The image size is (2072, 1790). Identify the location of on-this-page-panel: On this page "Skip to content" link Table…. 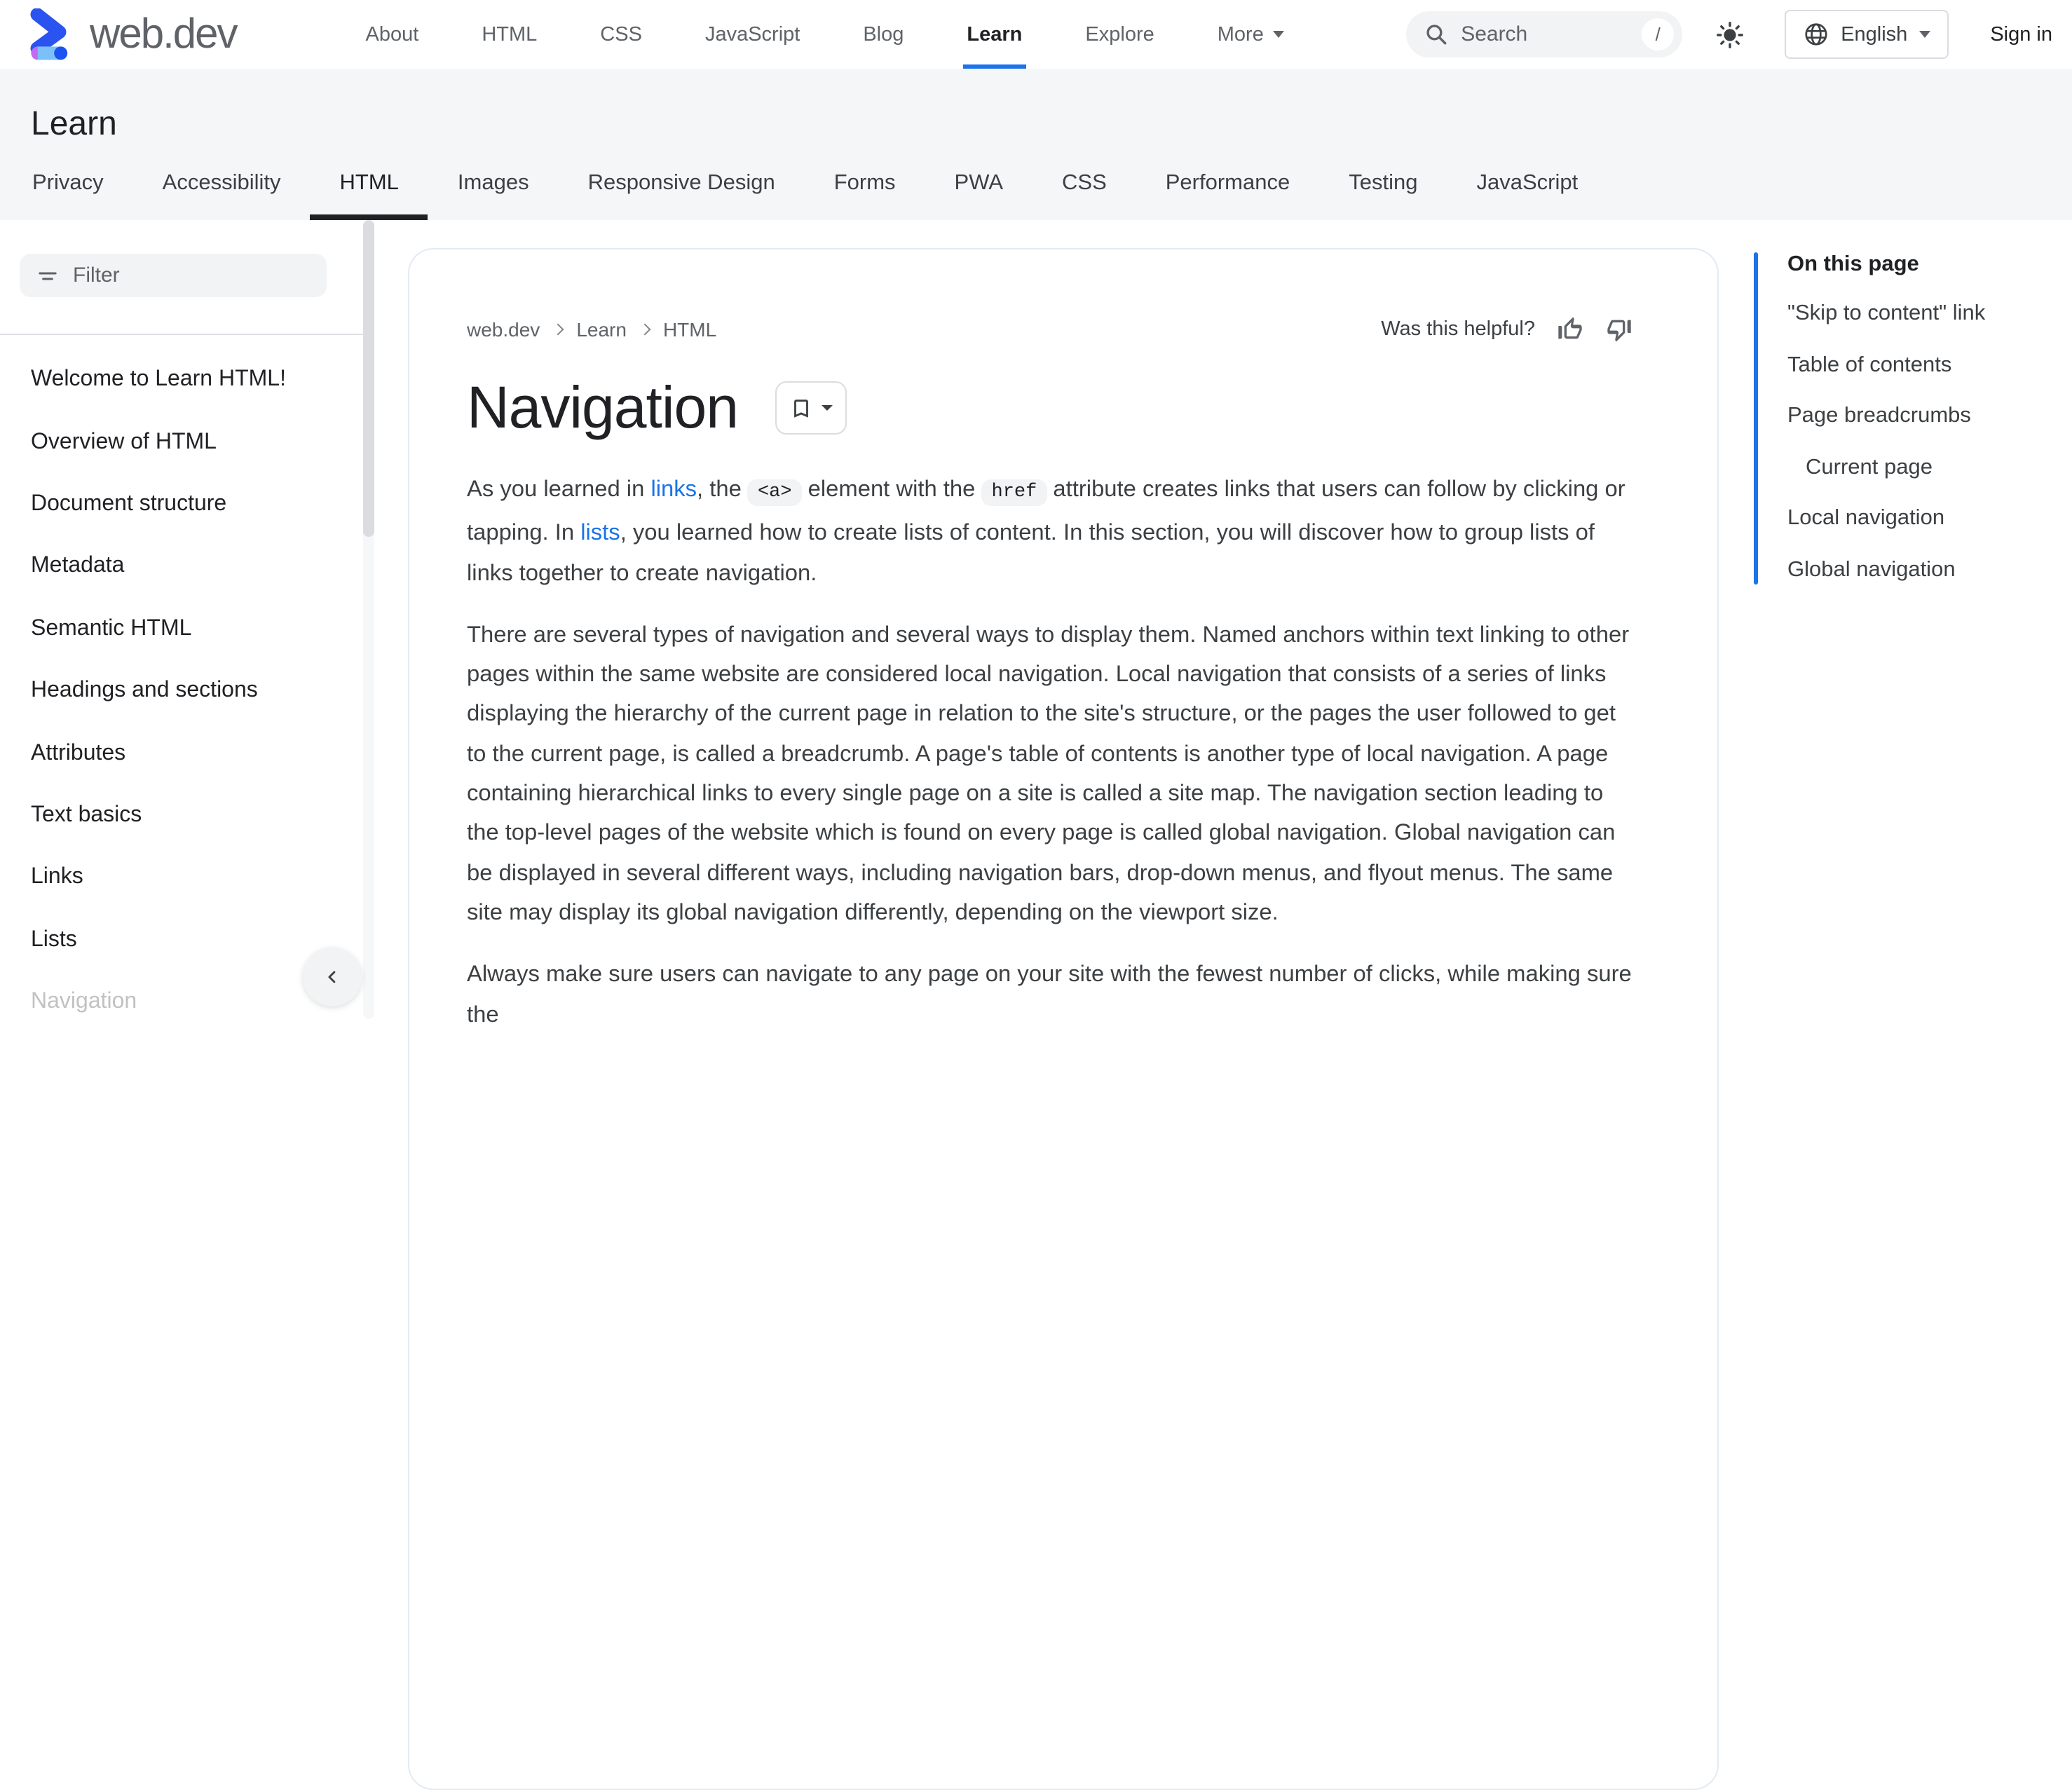
(1912, 422).